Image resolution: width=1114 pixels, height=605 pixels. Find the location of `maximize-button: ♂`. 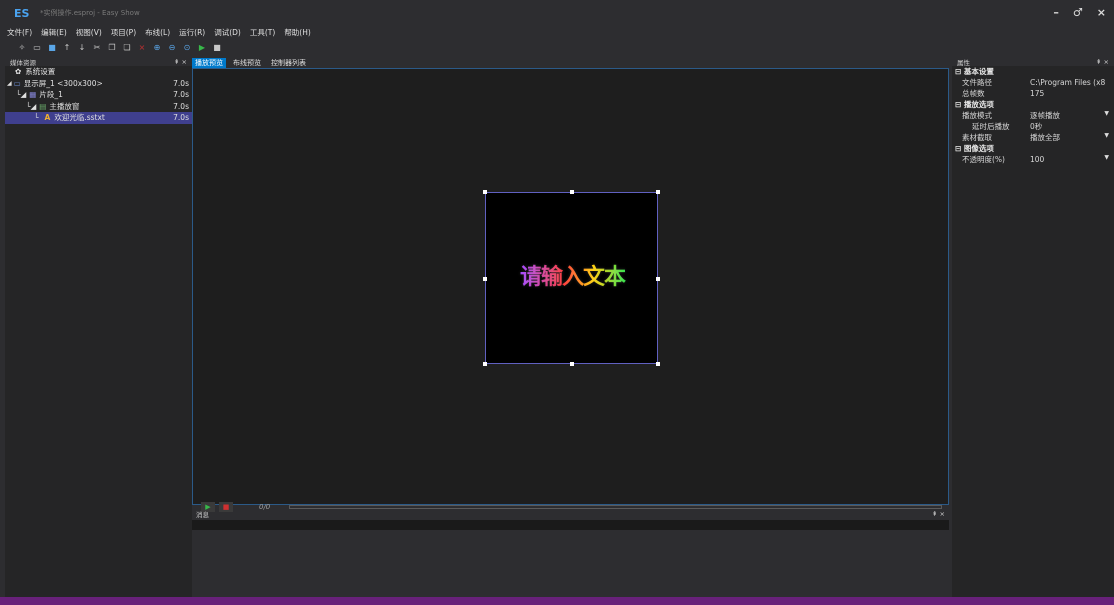

maximize-button: ♂ is located at coordinates (1078, 12).